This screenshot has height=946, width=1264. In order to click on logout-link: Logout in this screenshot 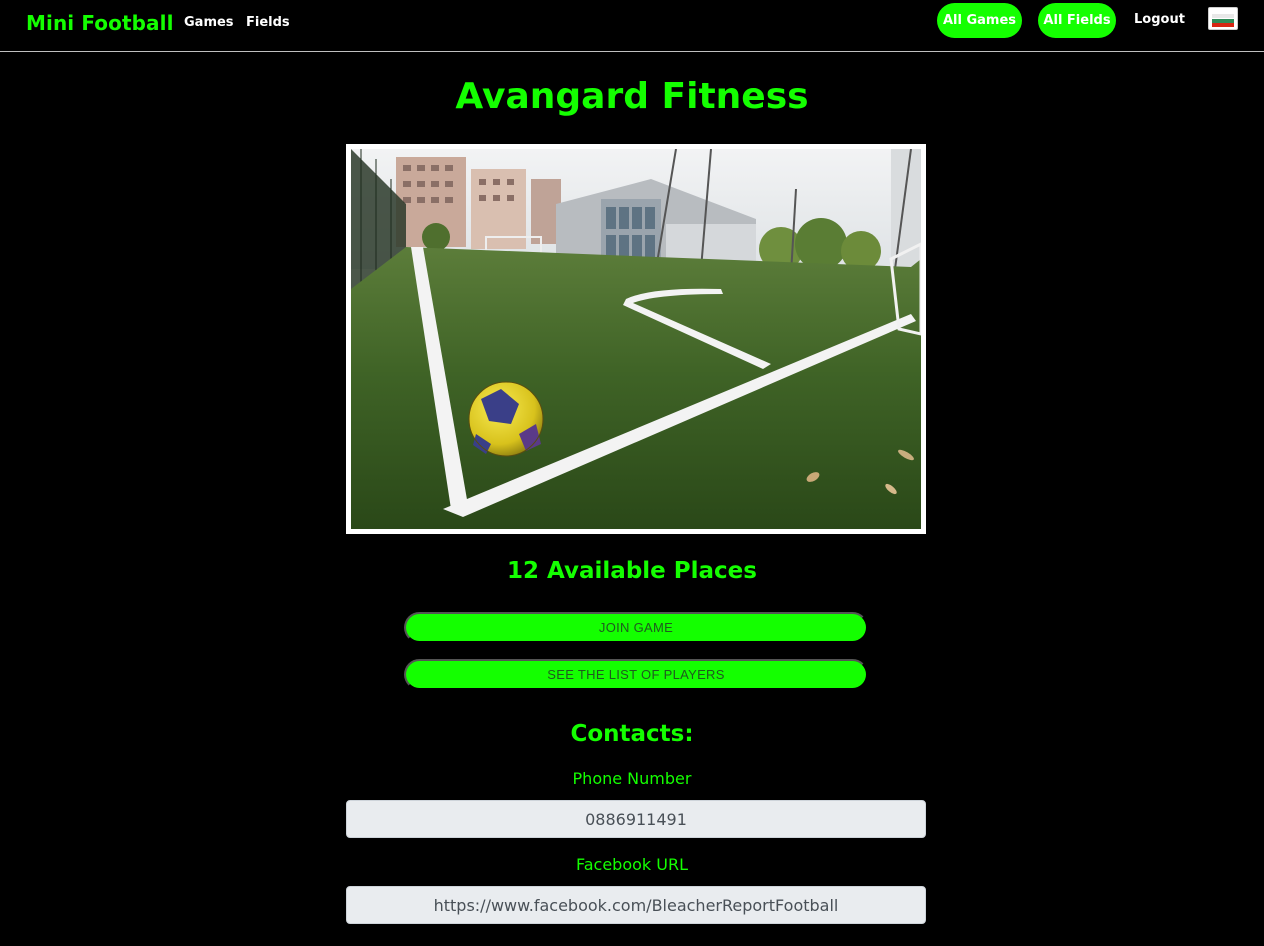, I will do `click(1159, 19)`.